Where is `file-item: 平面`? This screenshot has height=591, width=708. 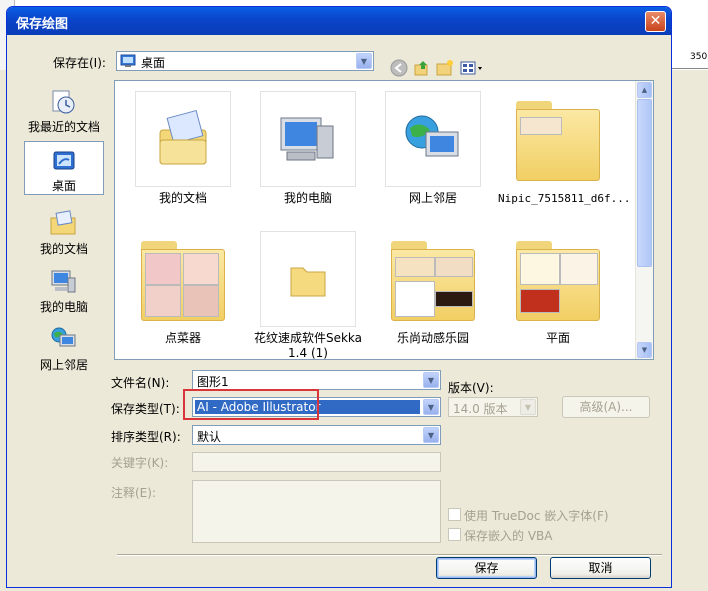
file-item: 平面 is located at coordinates (558, 295).